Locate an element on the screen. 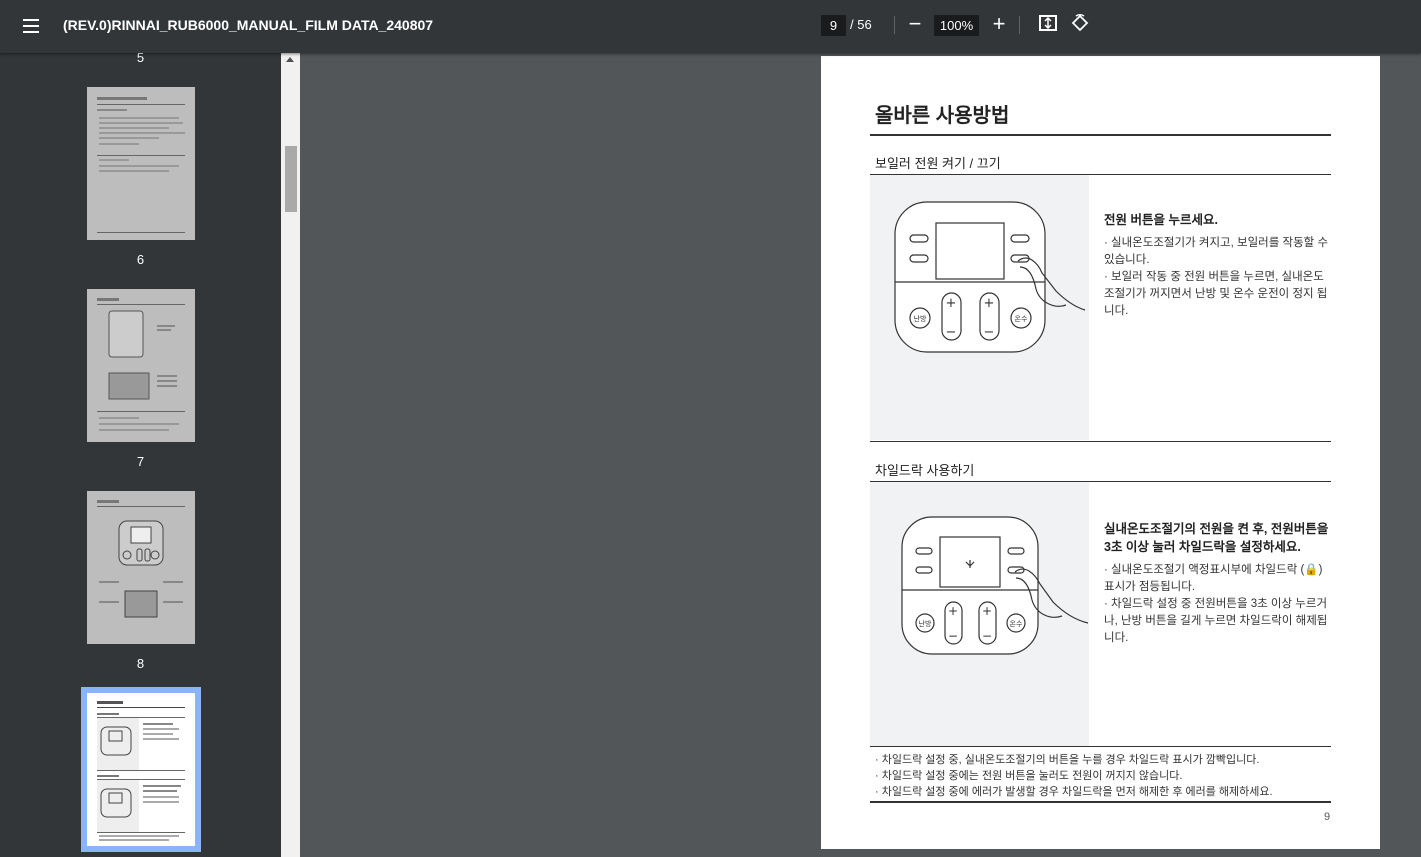 This screenshot has height=857, width=1421. fit-page-icon is located at coordinates (1048, 25).